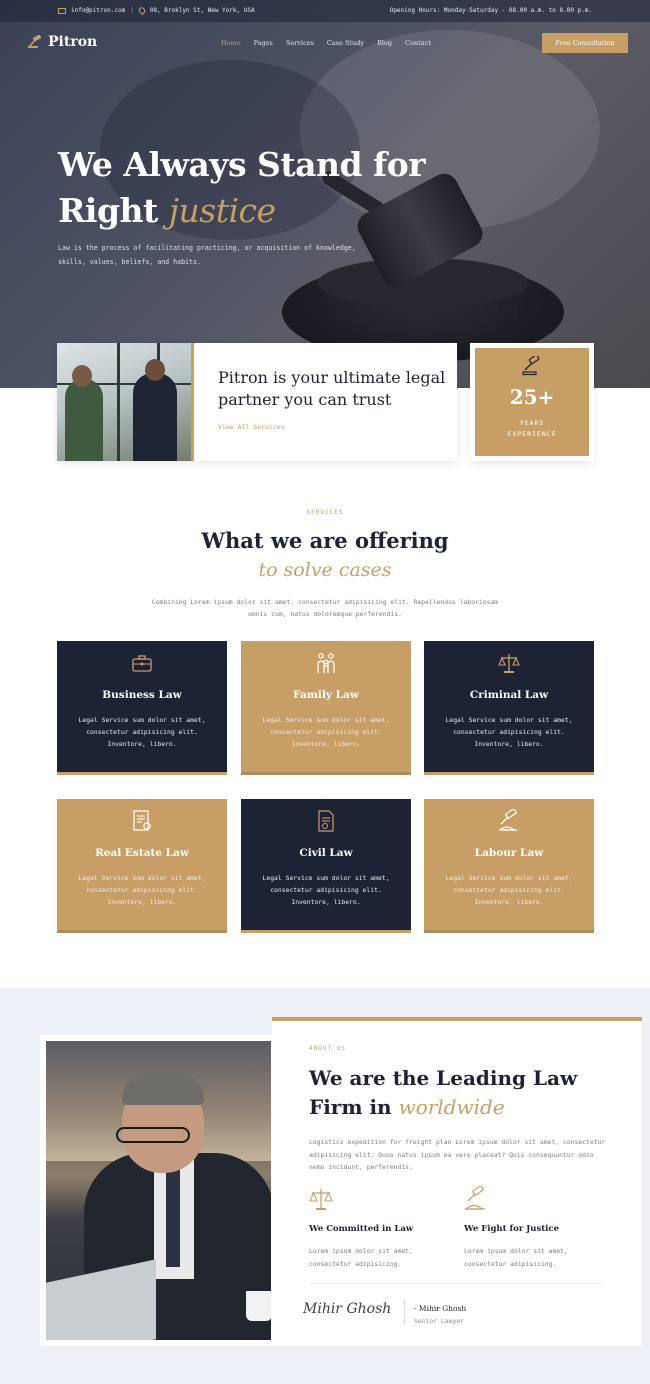  What do you see at coordinates (62, 10) in the screenshot?
I see `mail-icon` at bounding box center [62, 10].